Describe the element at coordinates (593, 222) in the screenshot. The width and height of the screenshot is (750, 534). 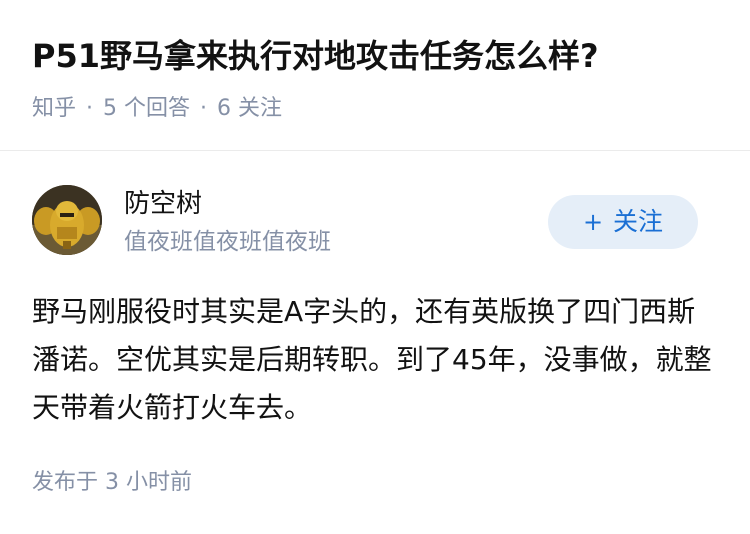
I see `plus-icon: +` at that location.